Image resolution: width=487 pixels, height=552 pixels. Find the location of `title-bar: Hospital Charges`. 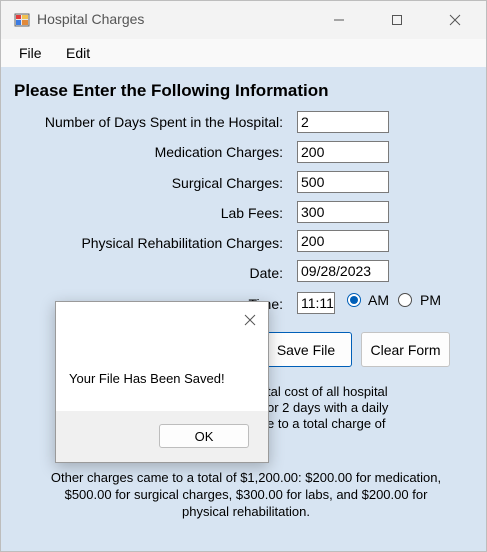

title-bar: Hospital Charges is located at coordinates (243, 20).